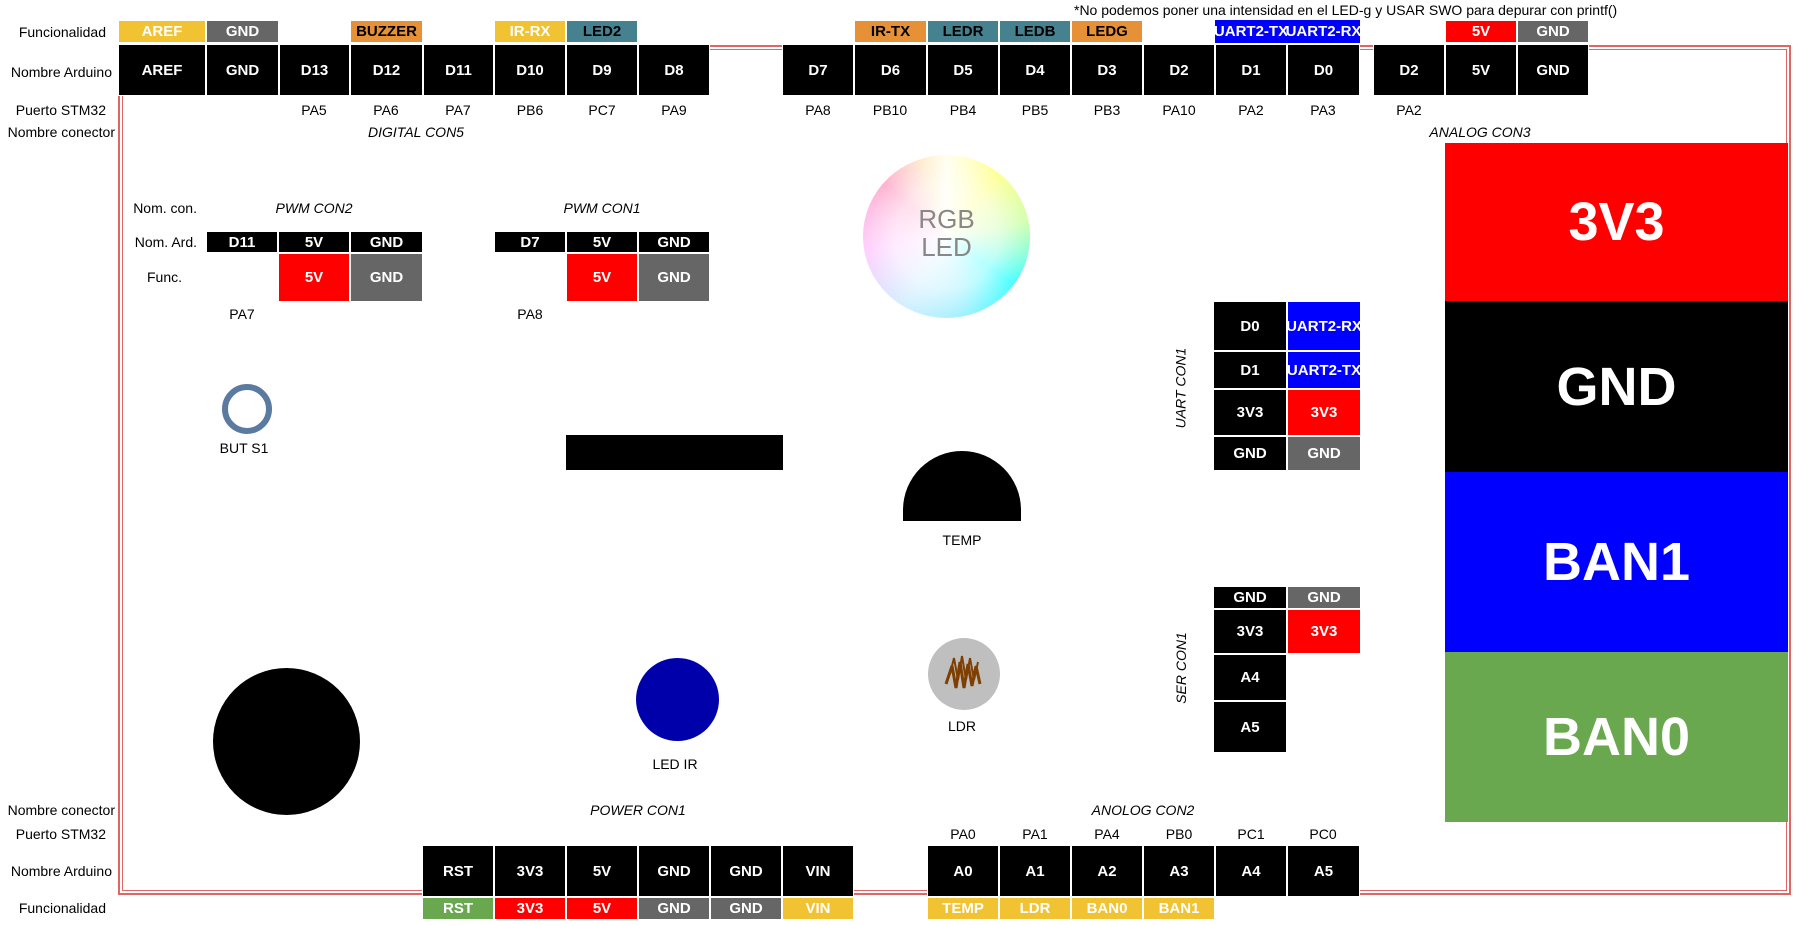 This screenshot has height=925, width=1793. I want to click on top-pin-gnd-right: GND, so click(1553, 70).